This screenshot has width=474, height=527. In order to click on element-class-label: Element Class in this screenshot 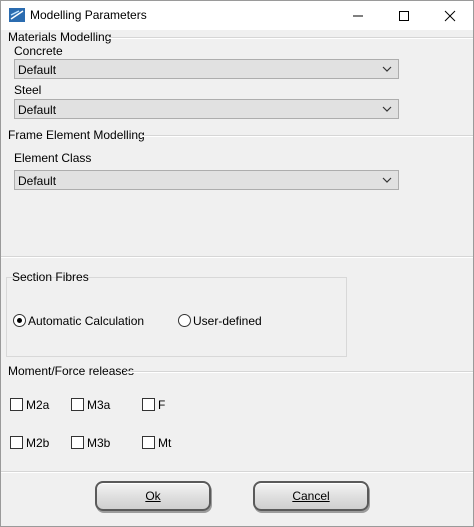, I will do `click(53, 158)`.